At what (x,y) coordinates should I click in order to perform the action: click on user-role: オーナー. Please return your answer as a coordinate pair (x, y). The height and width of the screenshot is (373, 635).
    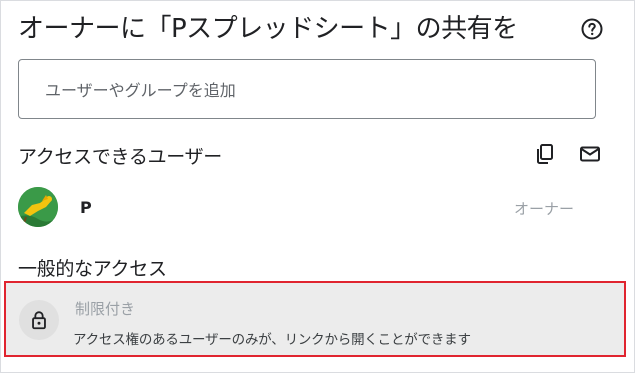
    Looking at the image, I should click on (544, 209).